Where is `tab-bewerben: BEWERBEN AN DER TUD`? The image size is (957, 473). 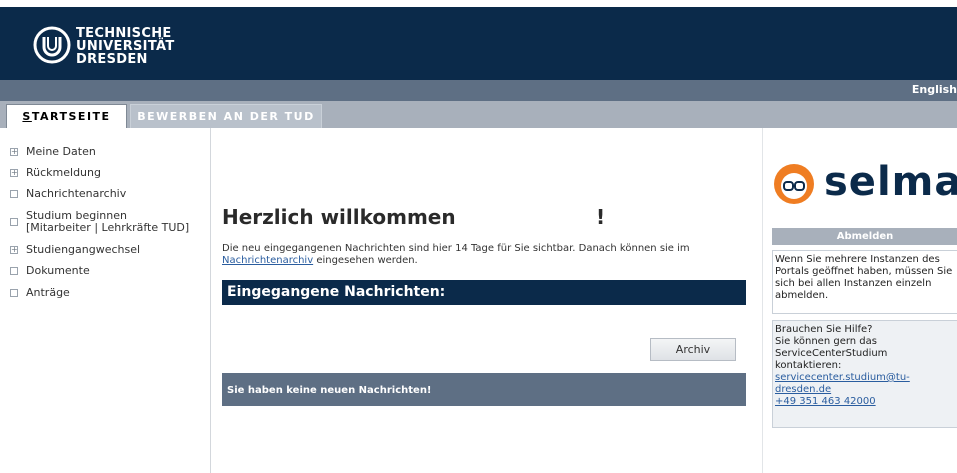
tab-bewerben: BEWERBEN AN DER TUD is located at coordinates (226, 116).